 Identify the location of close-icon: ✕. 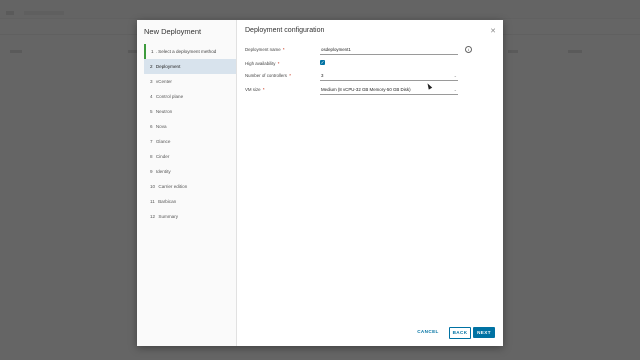
(493, 32).